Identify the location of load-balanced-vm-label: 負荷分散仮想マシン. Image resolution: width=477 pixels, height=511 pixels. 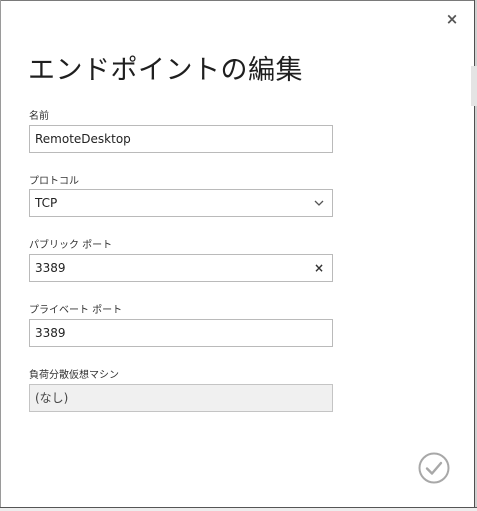
(74, 375).